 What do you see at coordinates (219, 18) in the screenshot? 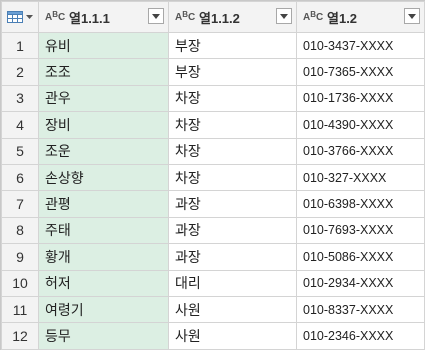
I see `column-name: 열1.1.2` at bounding box center [219, 18].